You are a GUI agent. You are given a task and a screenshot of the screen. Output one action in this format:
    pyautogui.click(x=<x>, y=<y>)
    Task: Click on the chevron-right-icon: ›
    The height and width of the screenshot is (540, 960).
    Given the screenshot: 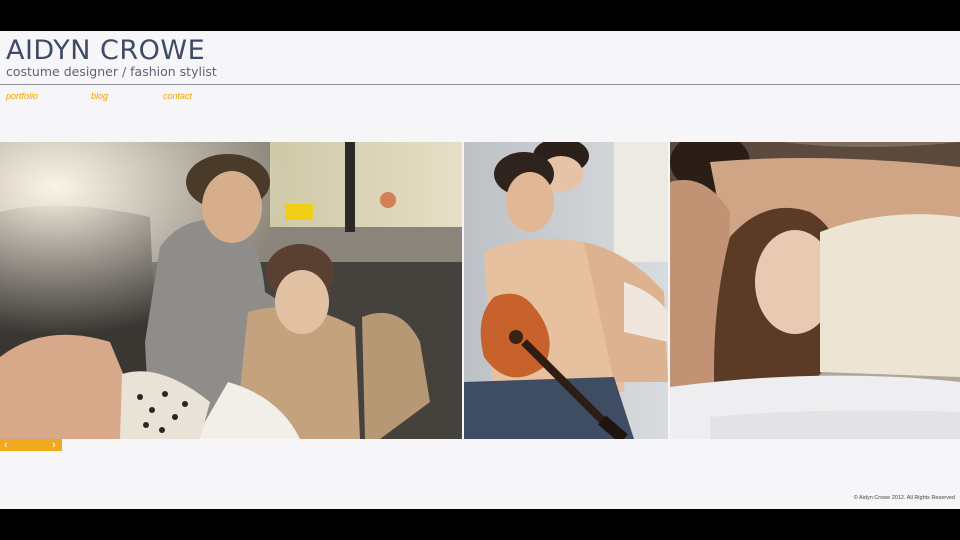 What is the action you would take?
    pyautogui.click(x=54, y=445)
    